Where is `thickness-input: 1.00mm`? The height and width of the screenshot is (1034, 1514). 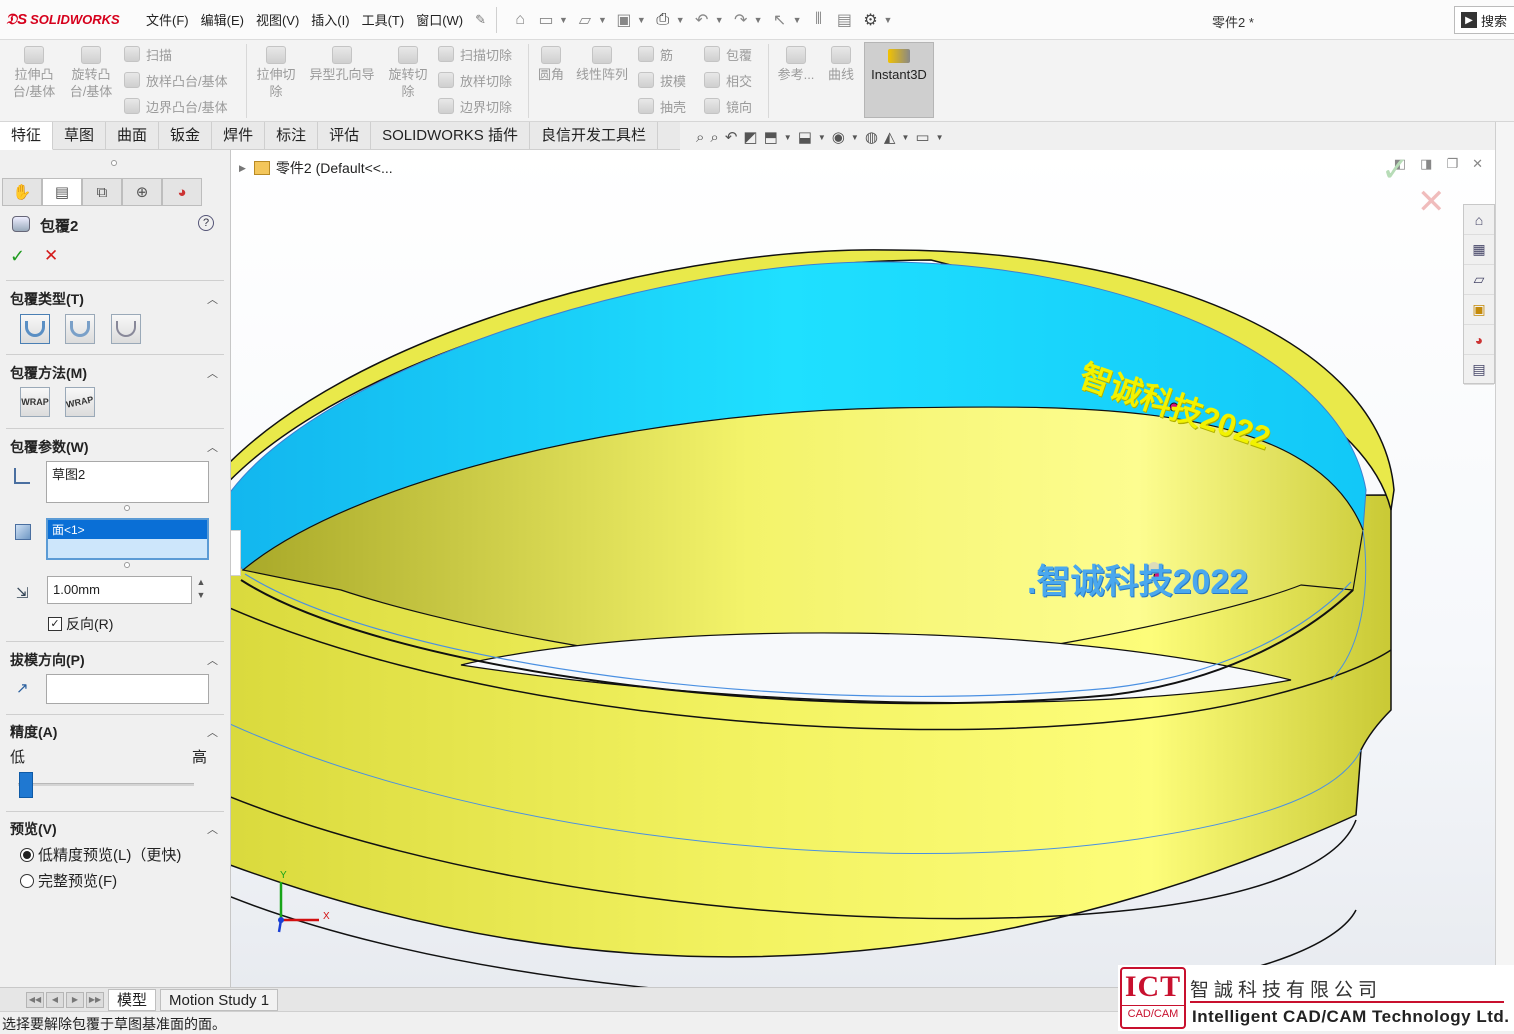 thickness-input: 1.00mm is located at coordinates (119, 590).